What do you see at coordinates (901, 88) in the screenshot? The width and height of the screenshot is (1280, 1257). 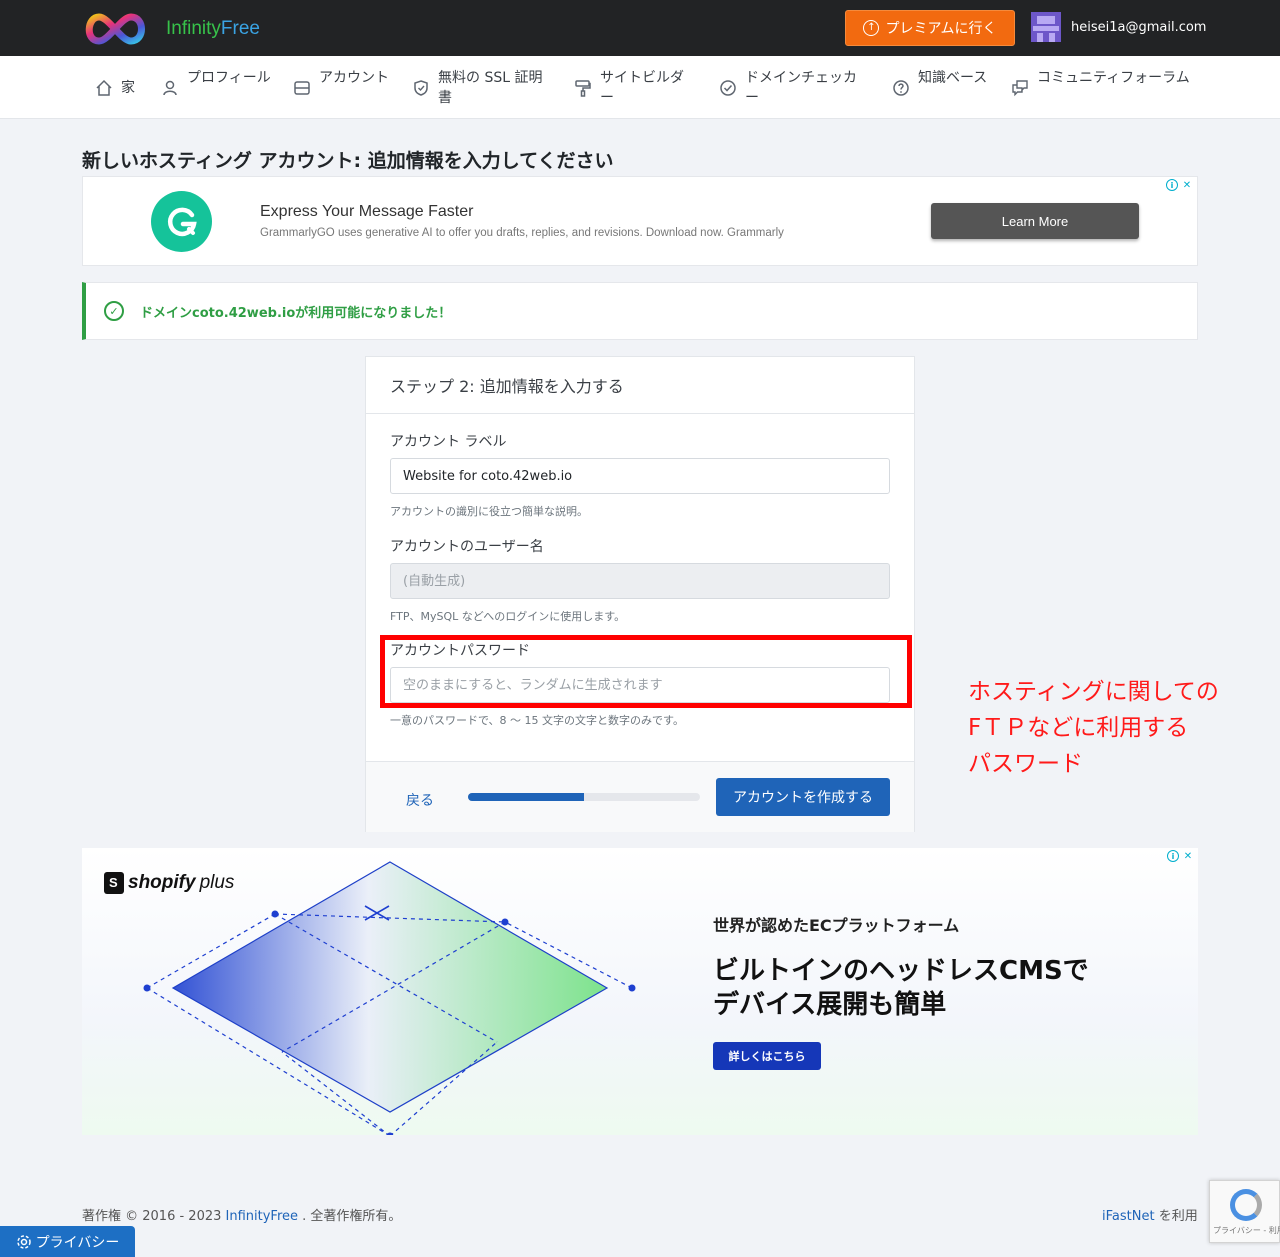 I see `help-circle-icon` at bounding box center [901, 88].